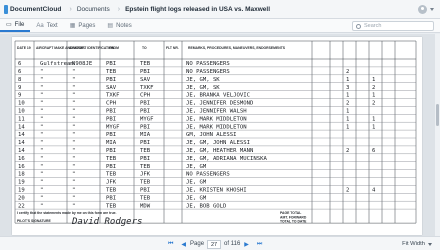 This screenshot has width=440, height=250. I want to click on log-cell-from: TEB, so click(111, 191).